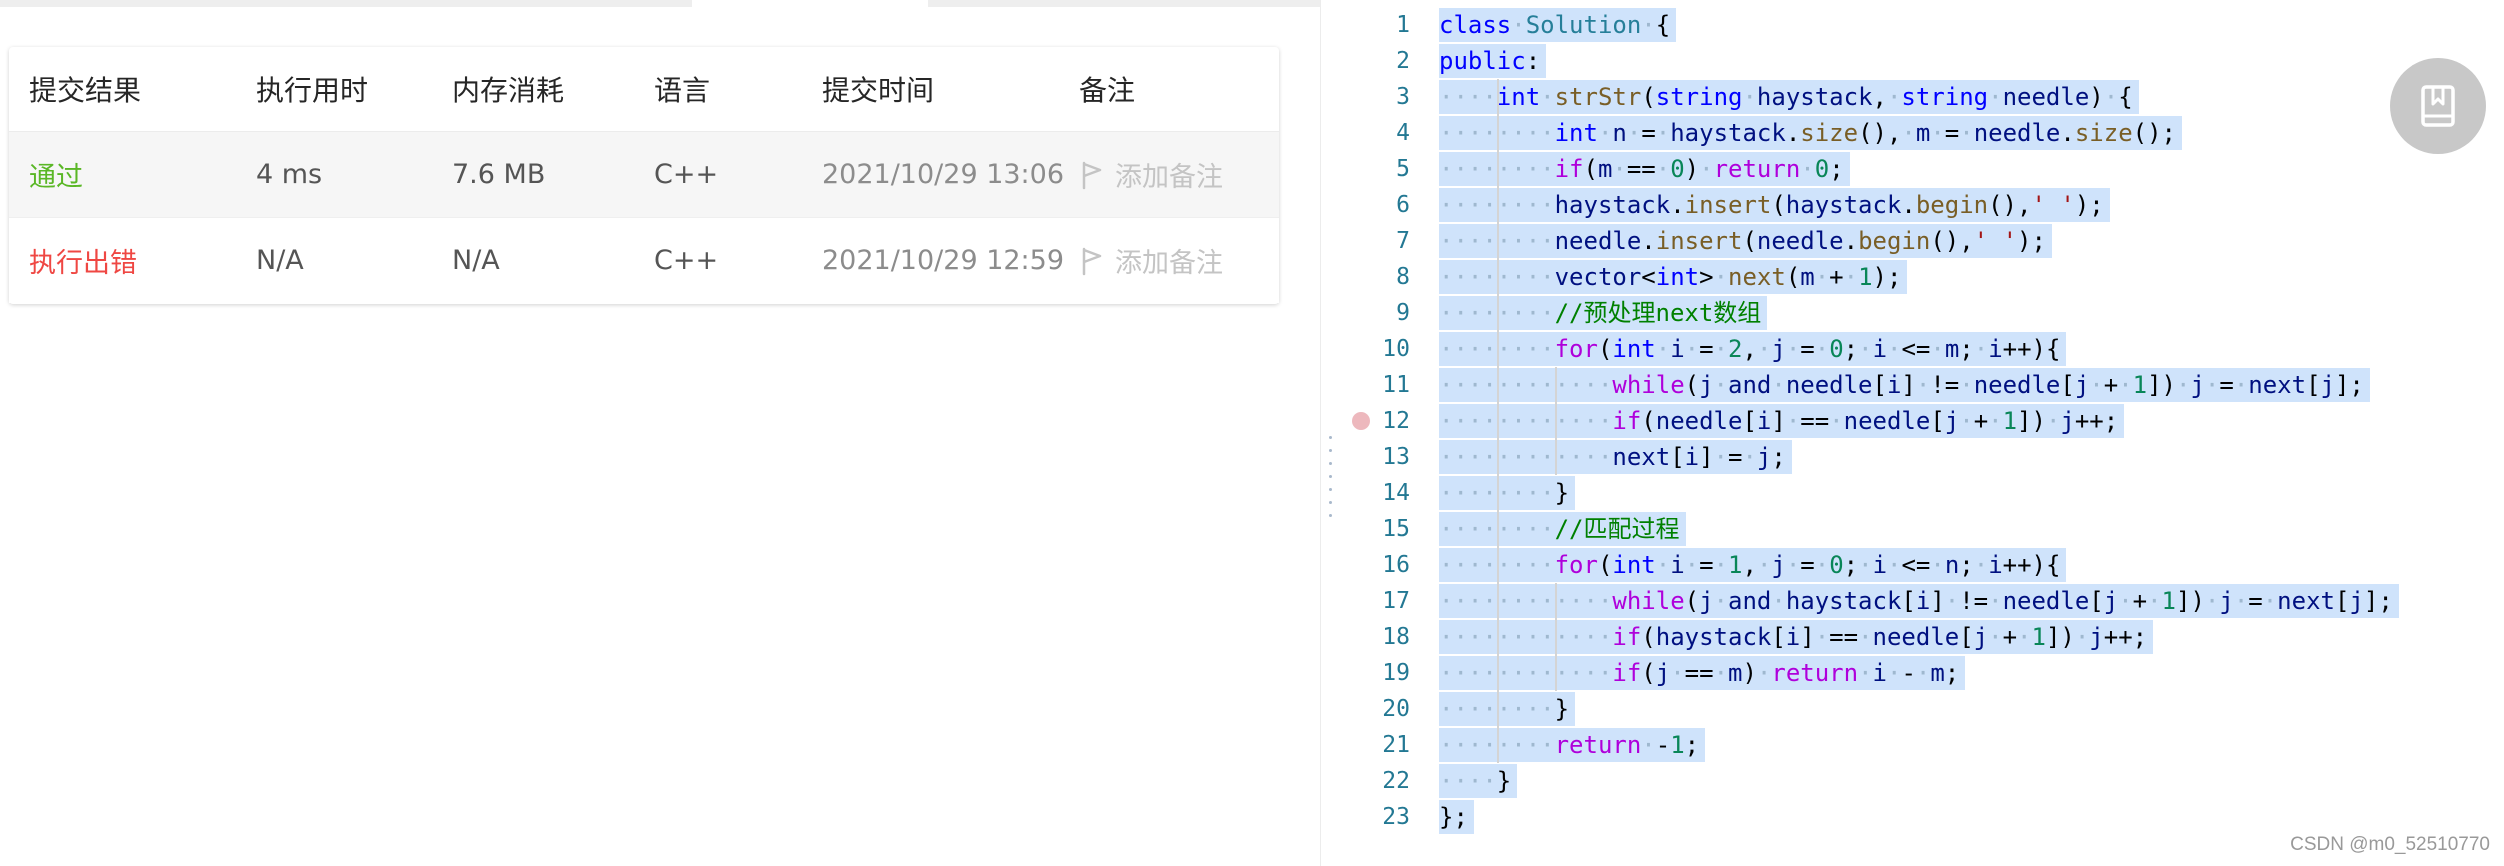 This screenshot has width=2504, height=866. I want to click on code-line: 8 ········vector<int>·next(m·+·1);, so click(1923, 277).